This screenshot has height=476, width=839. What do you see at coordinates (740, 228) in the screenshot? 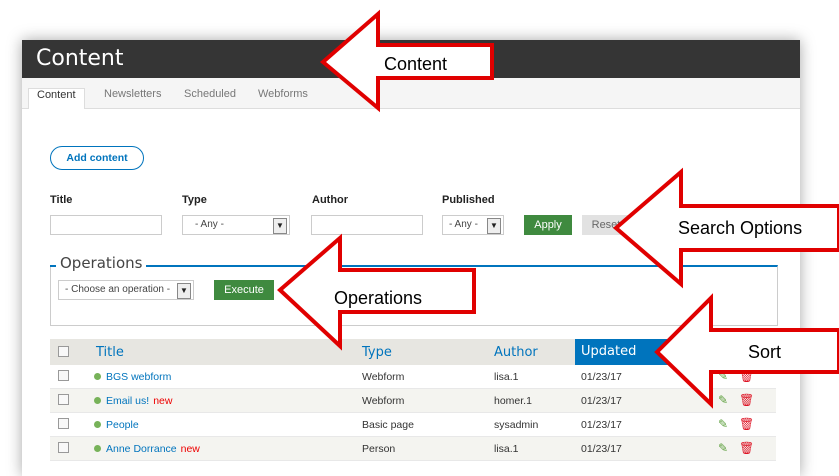
I see `search-callout-label: Search Options` at bounding box center [740, 228].